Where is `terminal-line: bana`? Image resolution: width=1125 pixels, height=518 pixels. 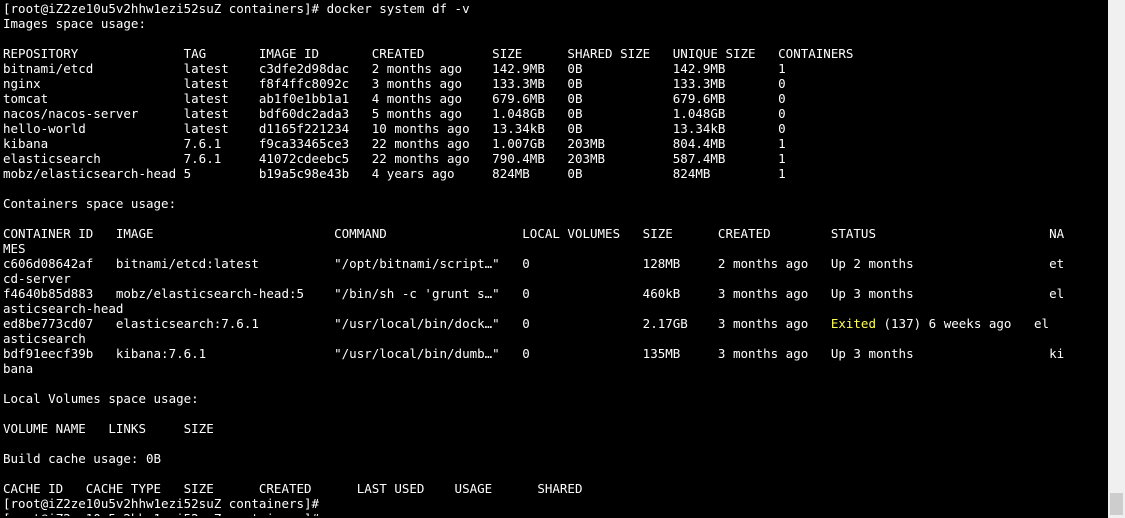 terminal-line: bana is located at coordinates (18, 368).